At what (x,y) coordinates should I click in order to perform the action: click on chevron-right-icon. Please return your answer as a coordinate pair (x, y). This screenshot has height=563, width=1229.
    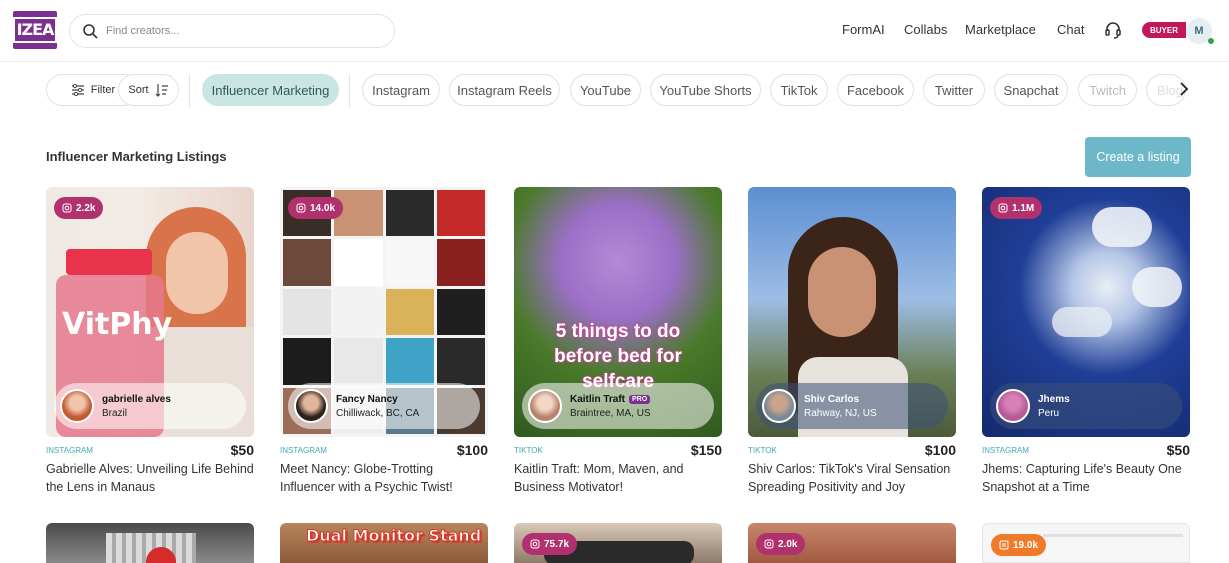
    Looking at the image, I should click on (1184, 89).